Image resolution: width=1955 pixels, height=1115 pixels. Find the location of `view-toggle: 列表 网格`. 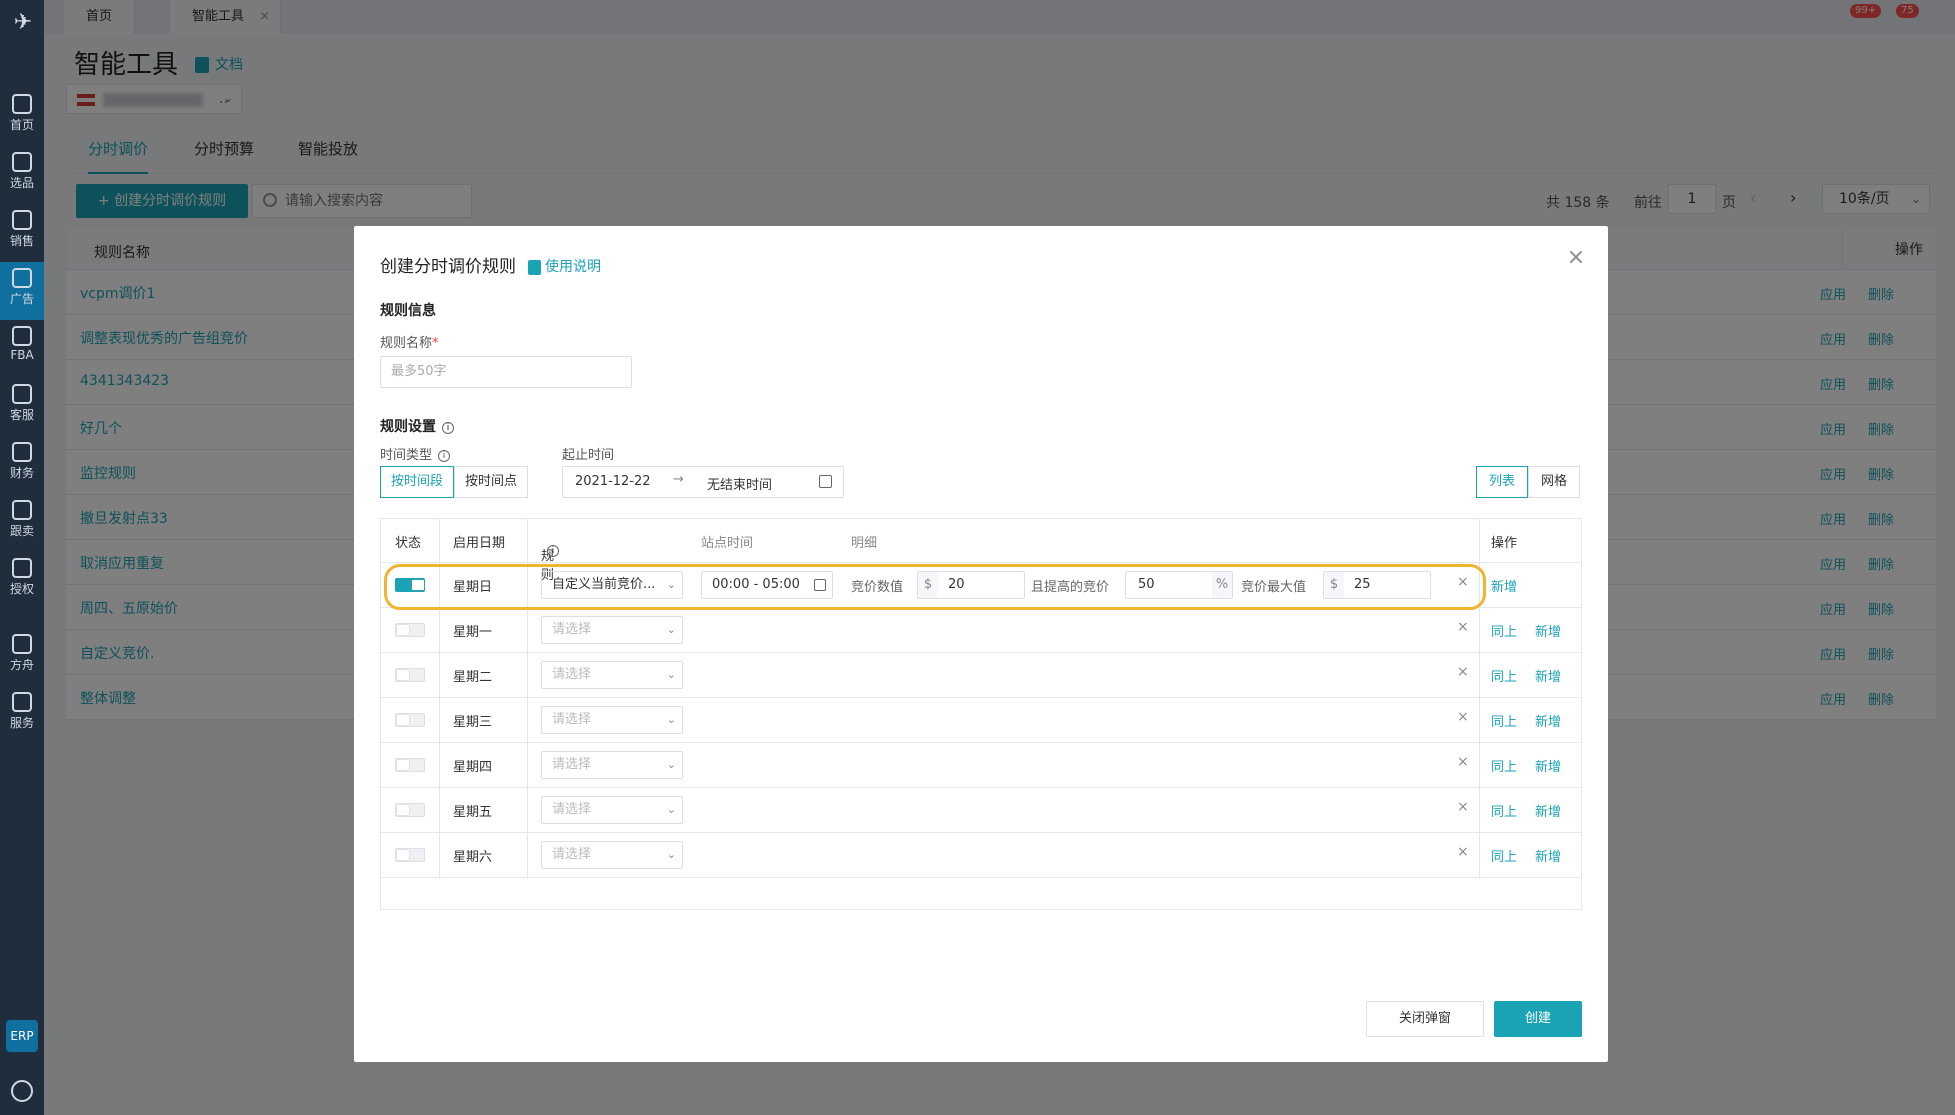

view-toggle: 列表 网格 is located at coordinates (1528, 482).